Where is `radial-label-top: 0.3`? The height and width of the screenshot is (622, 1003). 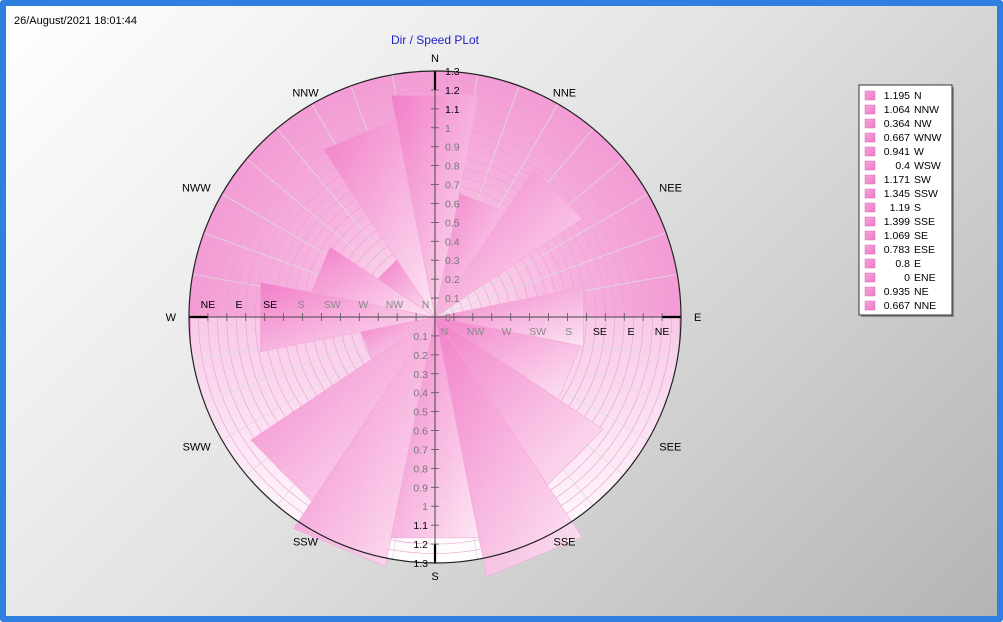 radial-label-top: 0.3 is located at coordinates (452, 261).